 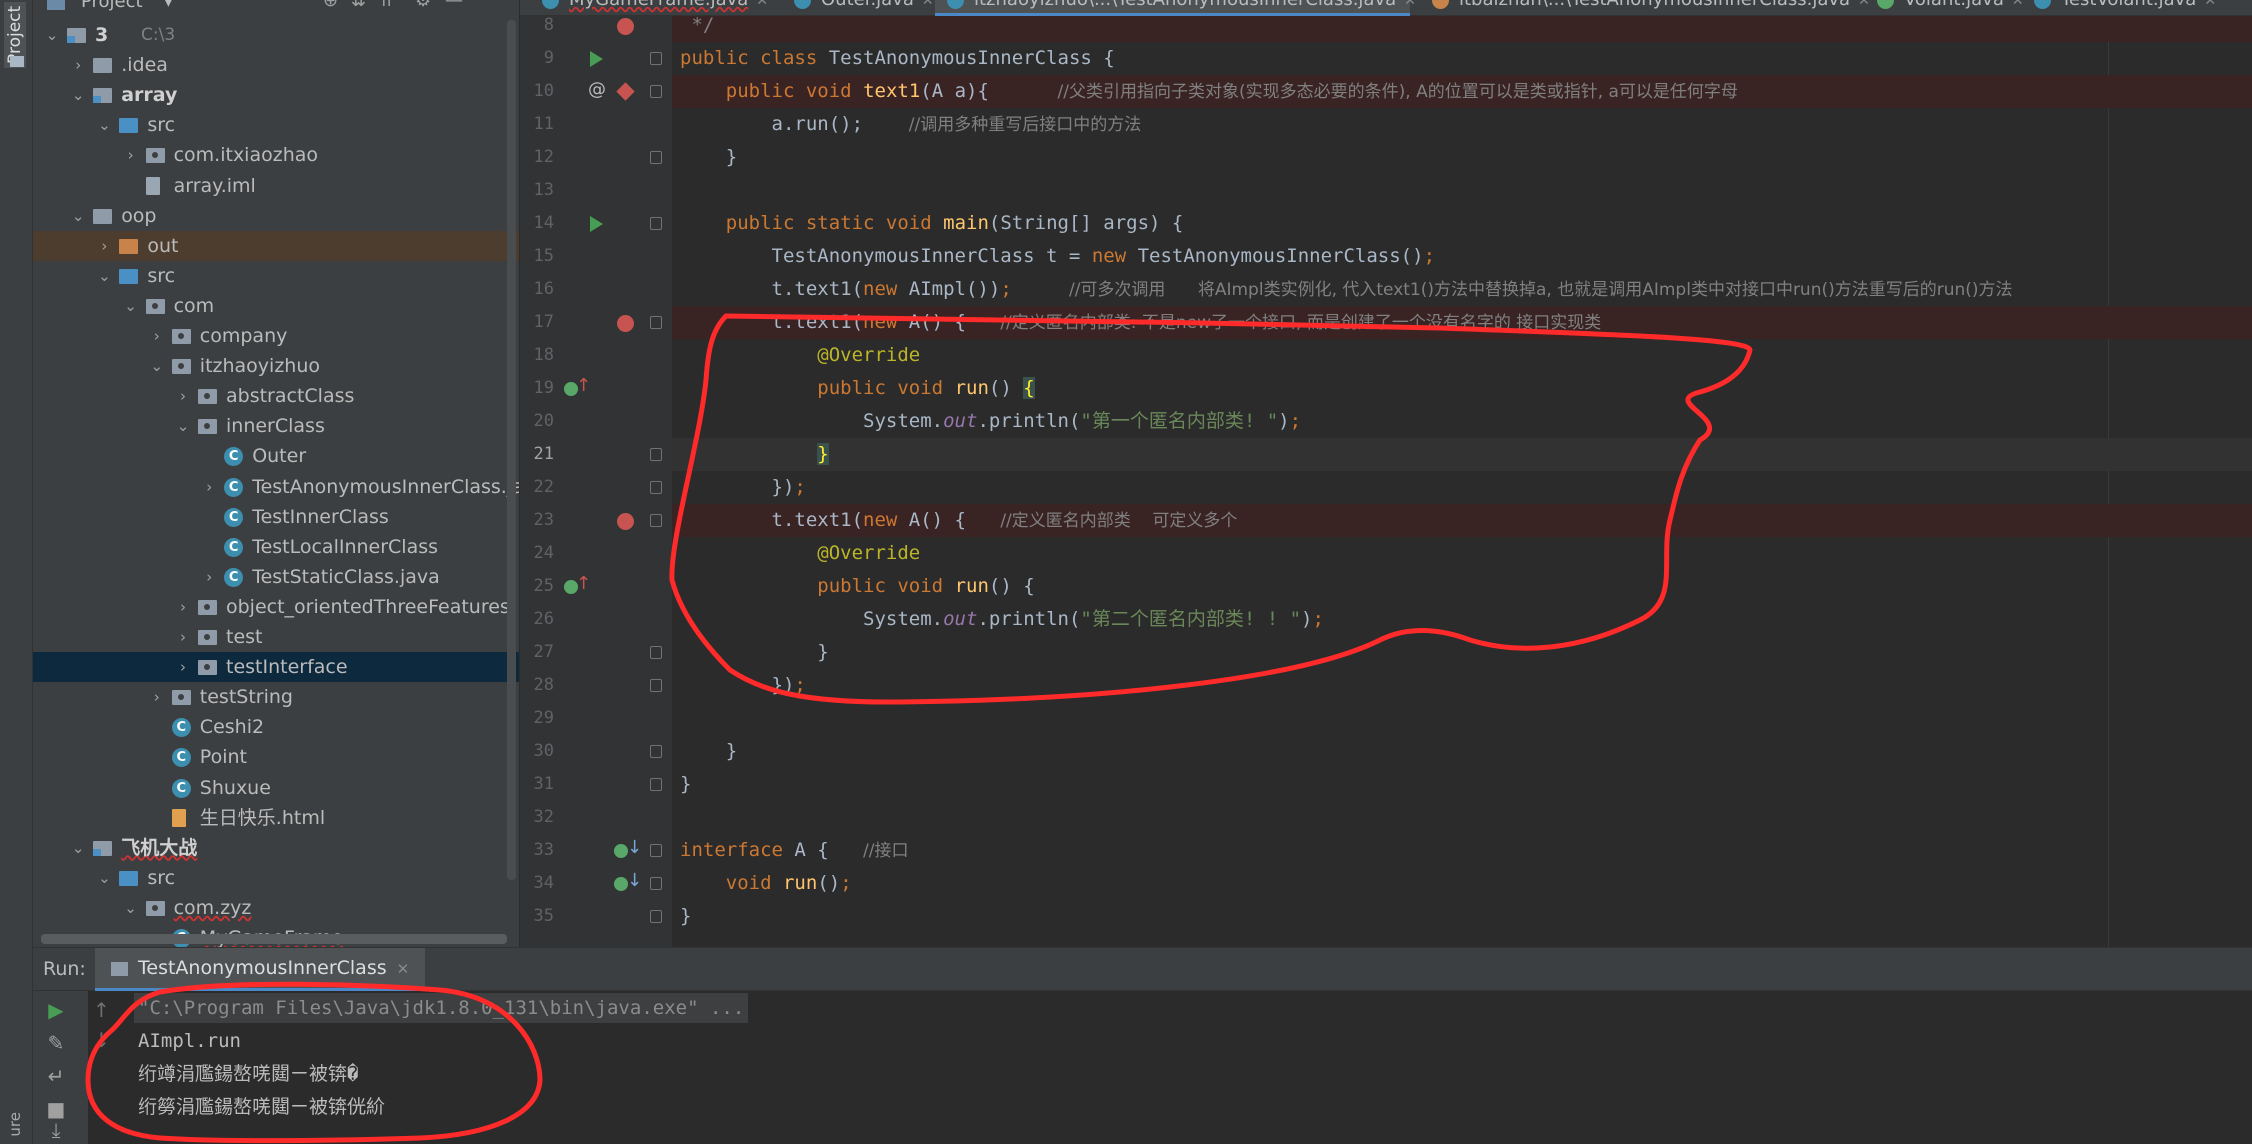 What do you see at coordinates (511, 450) in the screenshot?
I see `project-vertical-scrollbar` at bounding box center [511, 450].